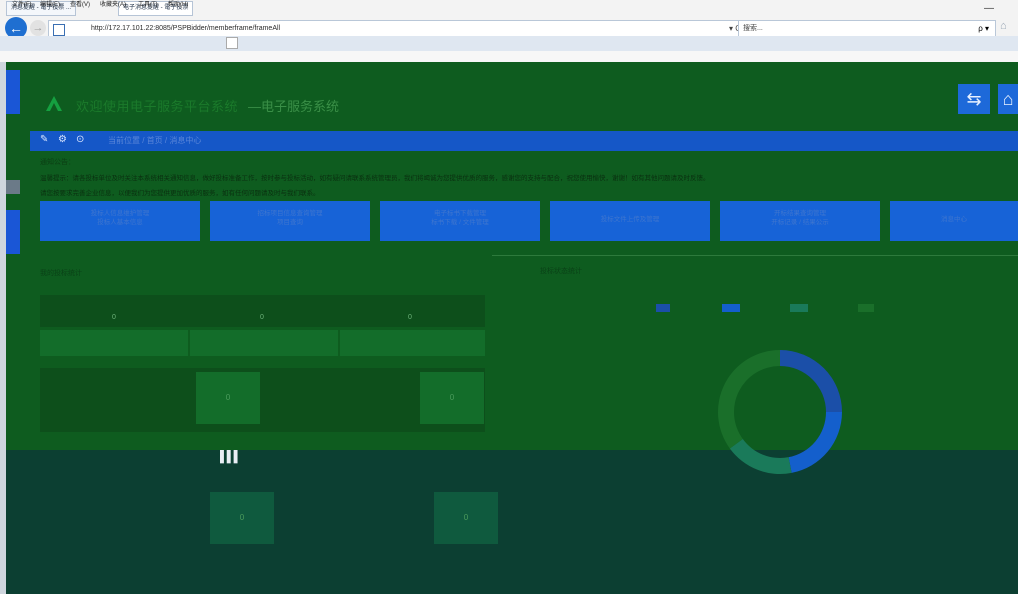  I want to click on new-tab-button, so click(232, 43).